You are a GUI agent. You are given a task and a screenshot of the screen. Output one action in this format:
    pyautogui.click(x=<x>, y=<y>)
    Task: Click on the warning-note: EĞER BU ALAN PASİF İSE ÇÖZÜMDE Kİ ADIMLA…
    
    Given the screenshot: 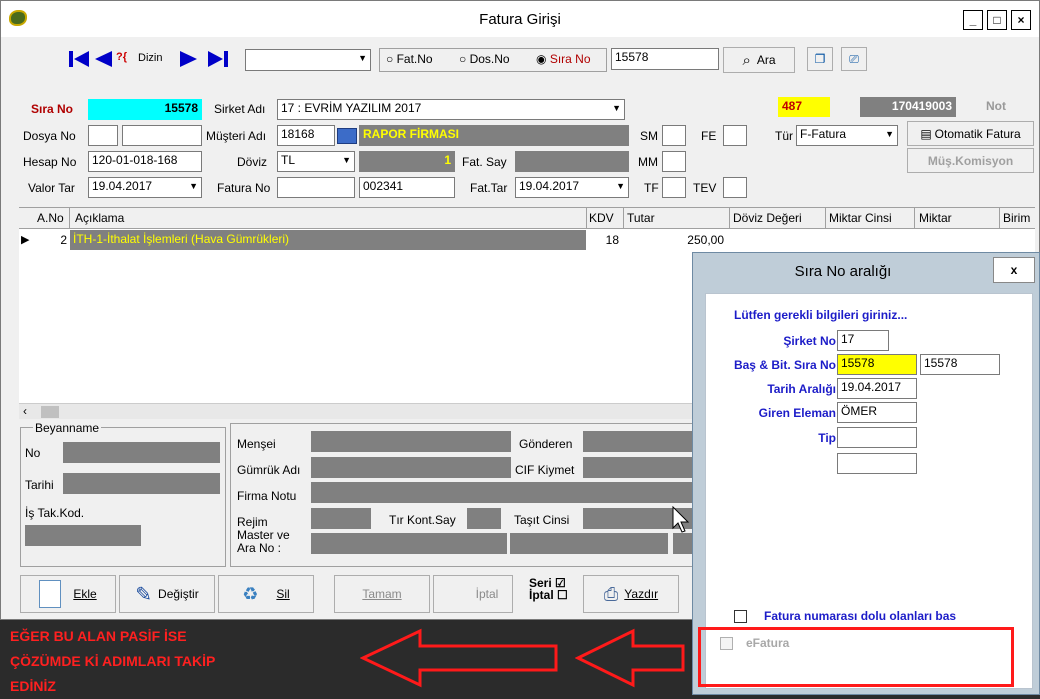 What is the action you would take?
    pyautogui.click(x=112, y=661)
    